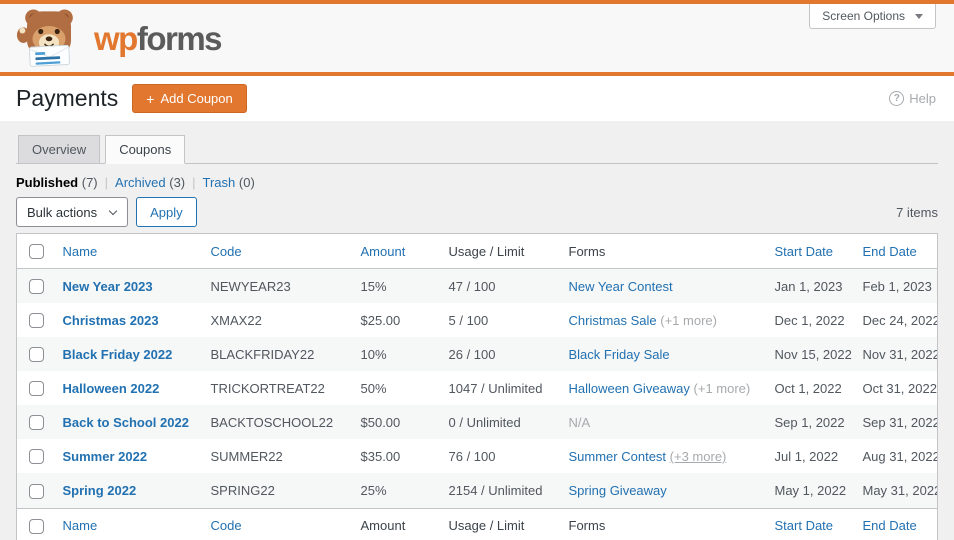 The width and height of the screenshot is (954, 540). I want to click on tab-bar: Overview Coupons, so click(477, 149).